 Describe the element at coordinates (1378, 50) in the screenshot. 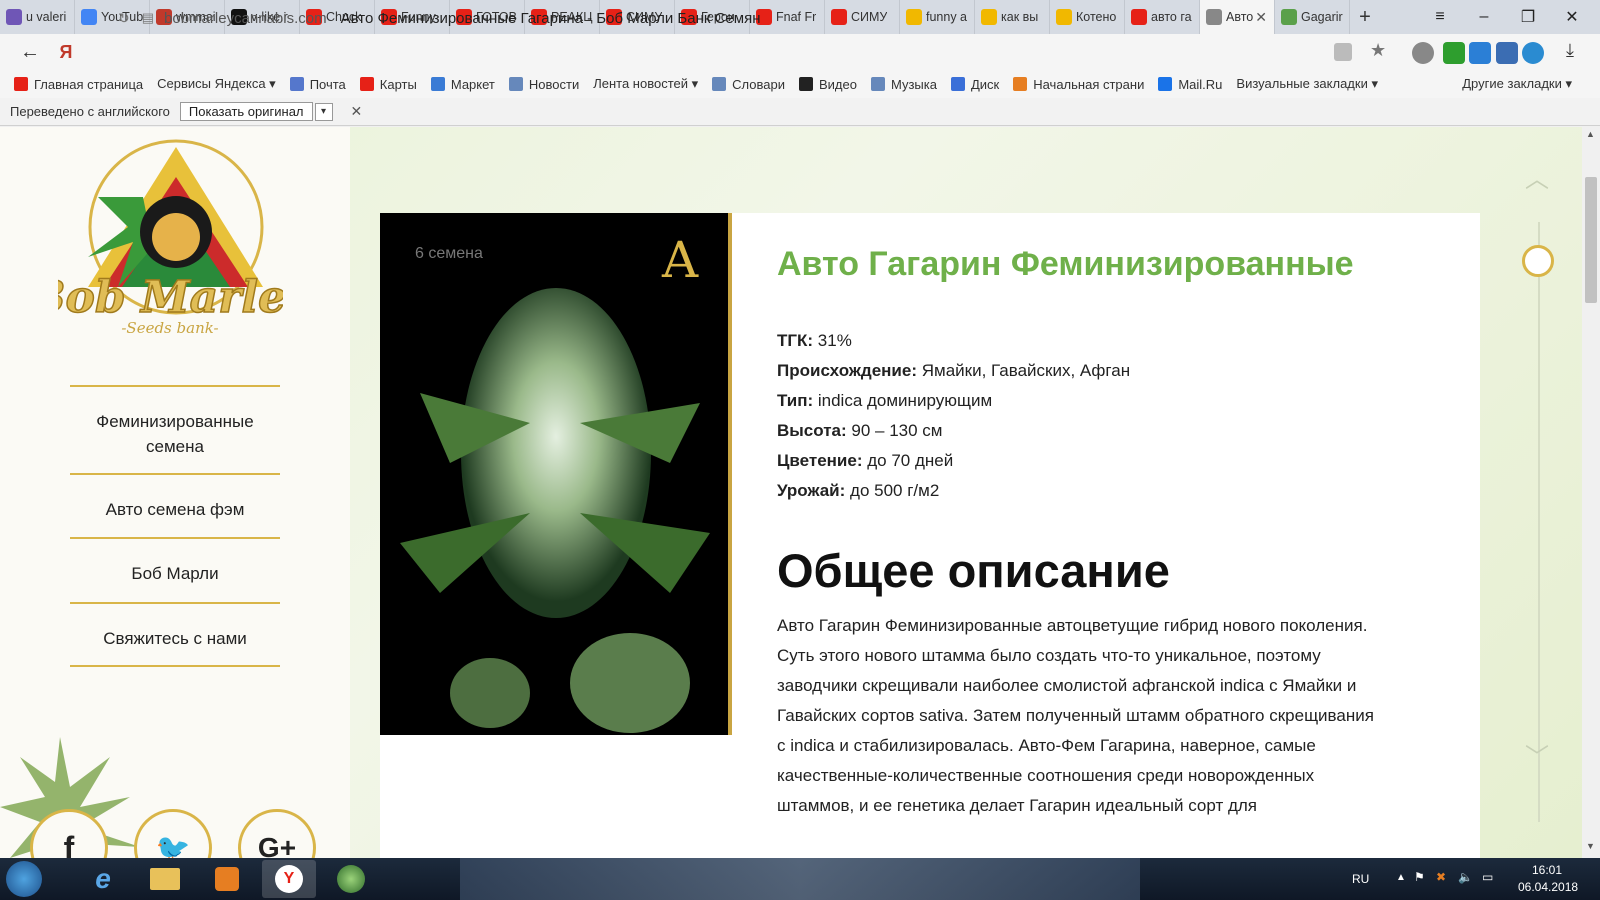

I see `star-icon: ★` at that location.